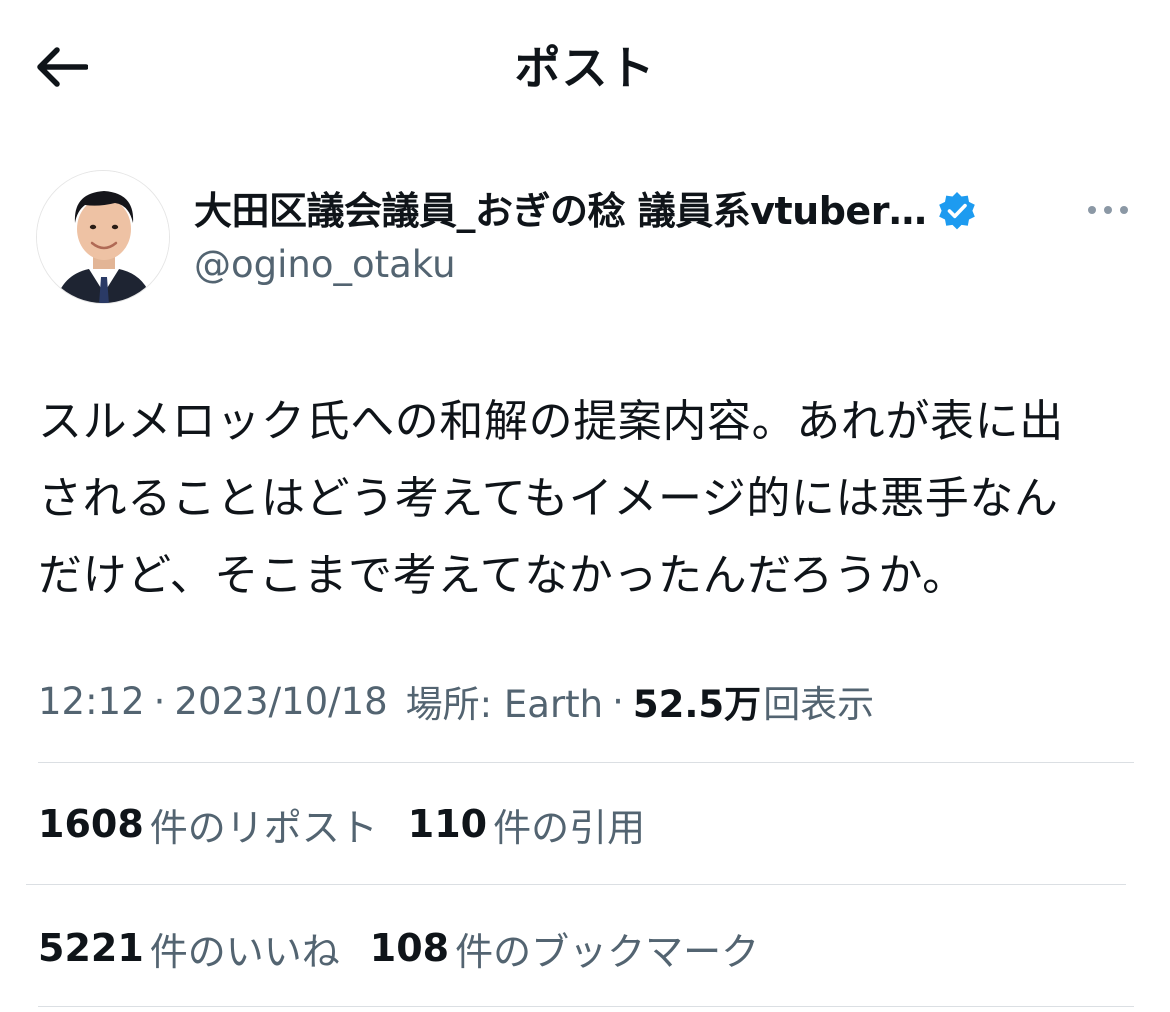  What do you see at coordinates (263, 827) in the screenshot?
I see `reposts-label: 件のリポスト` at bounding box center [263, 827].